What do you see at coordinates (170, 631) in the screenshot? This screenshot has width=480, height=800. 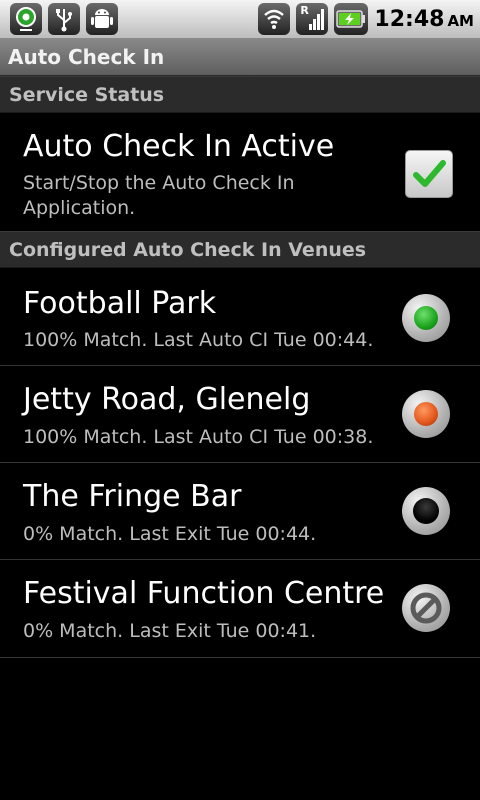 I see `venue-summary: 0% Match. Last Exit Tue 00:41.` at bounding box center [170, 631].